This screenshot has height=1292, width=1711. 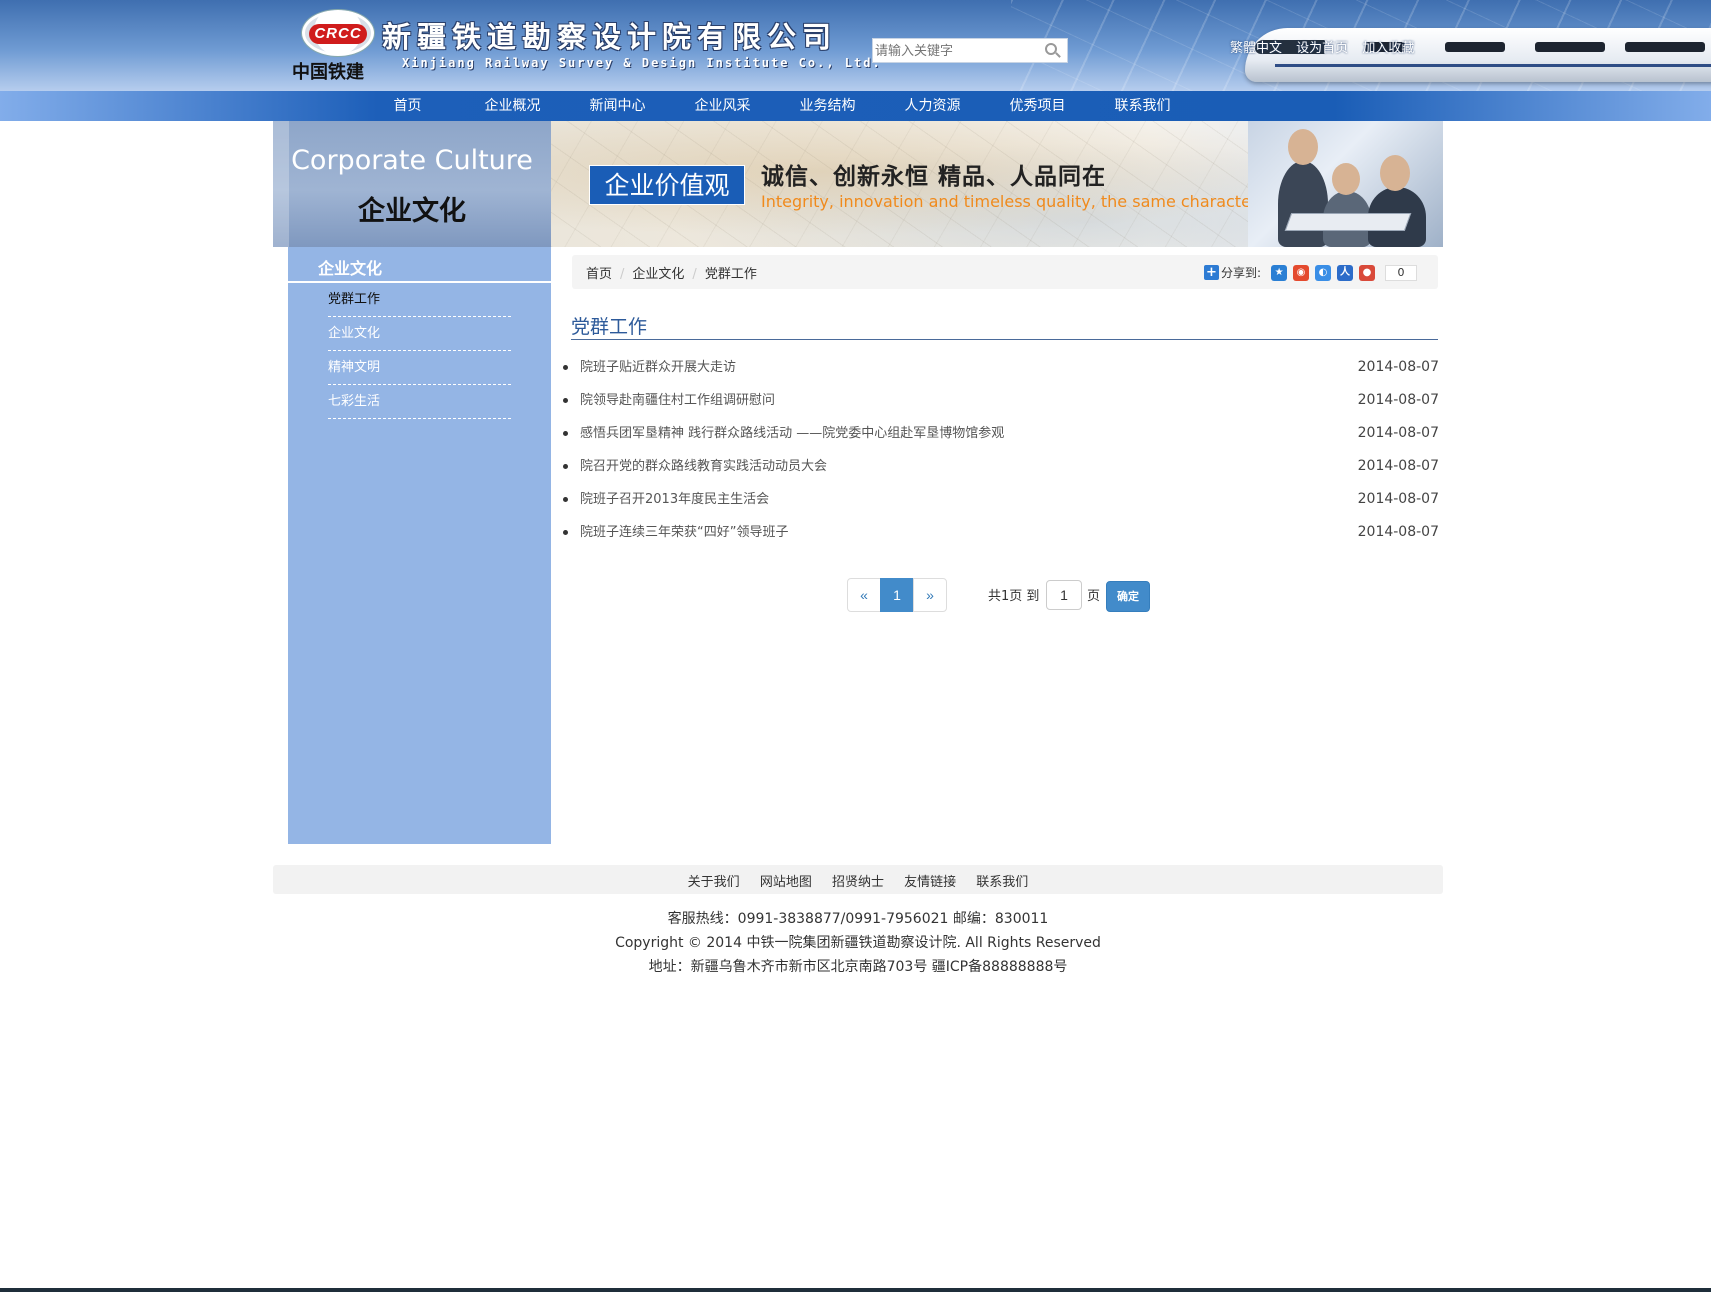 What do you see at coordinates (419, 545) in the screenshot?
I see `sidebar: 企业文化 党群工作 企业文化 精神文明 七彩生活` at bounding box center [419, 545].